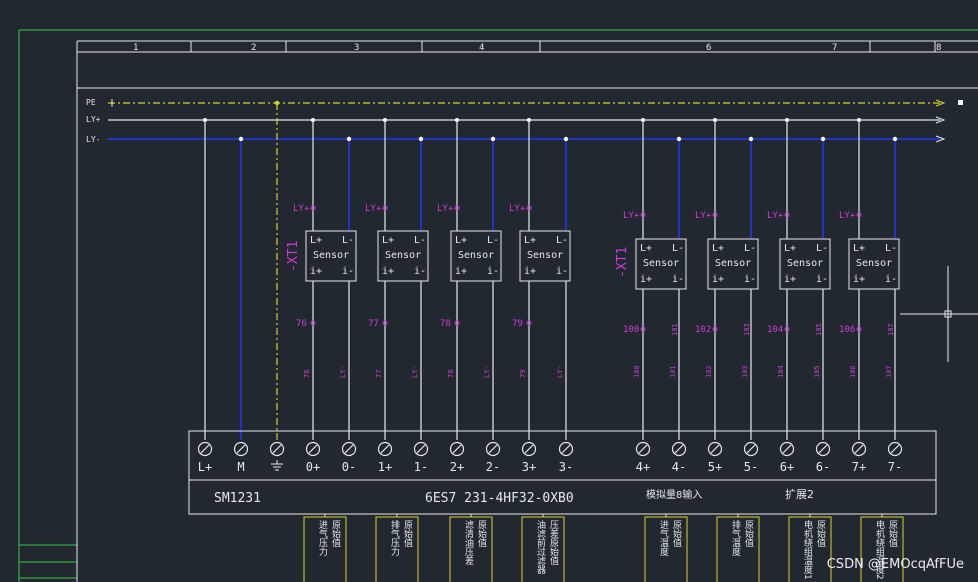 The width and height of the screenshot is (978, 582). Describe the element at coordinates (889, 371) in the screenshot. I see `wire-number: 107` at that location.